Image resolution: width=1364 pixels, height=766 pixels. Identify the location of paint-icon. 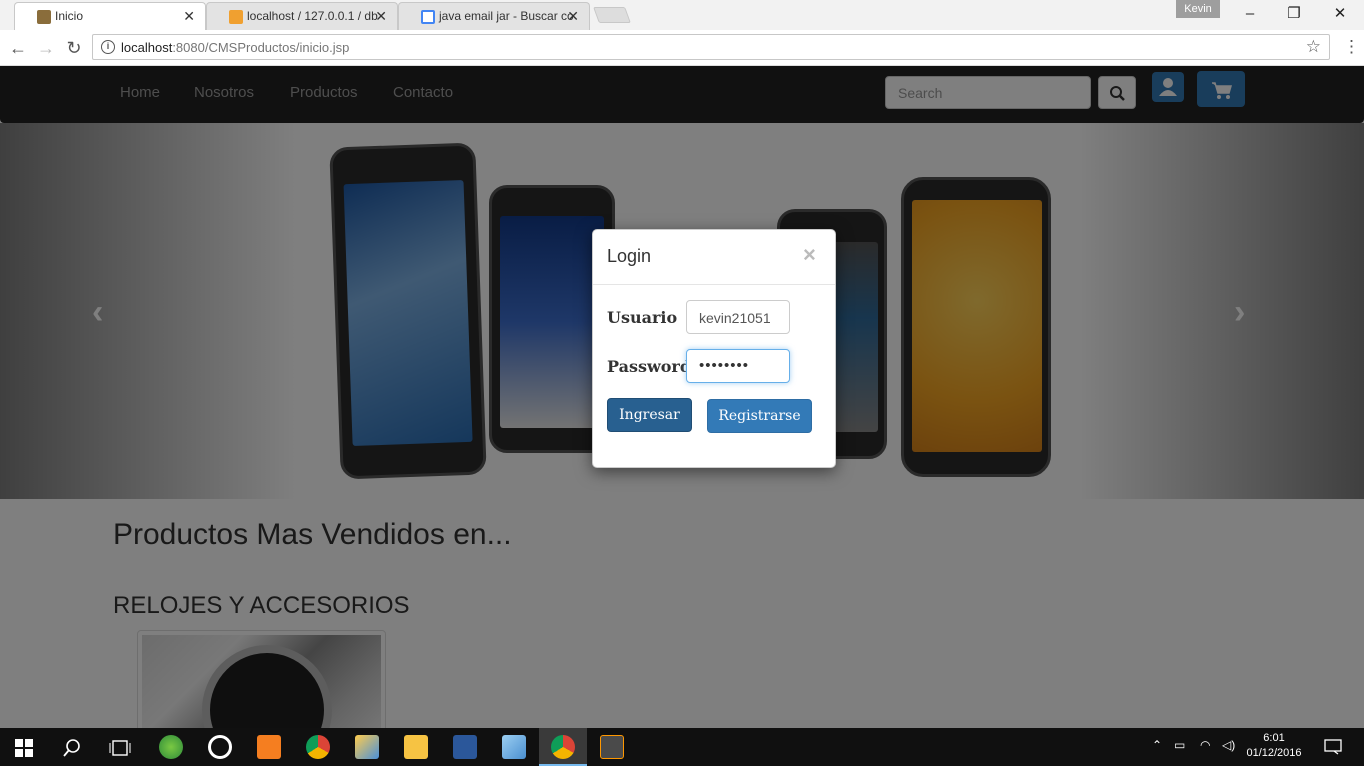
(367, 747).